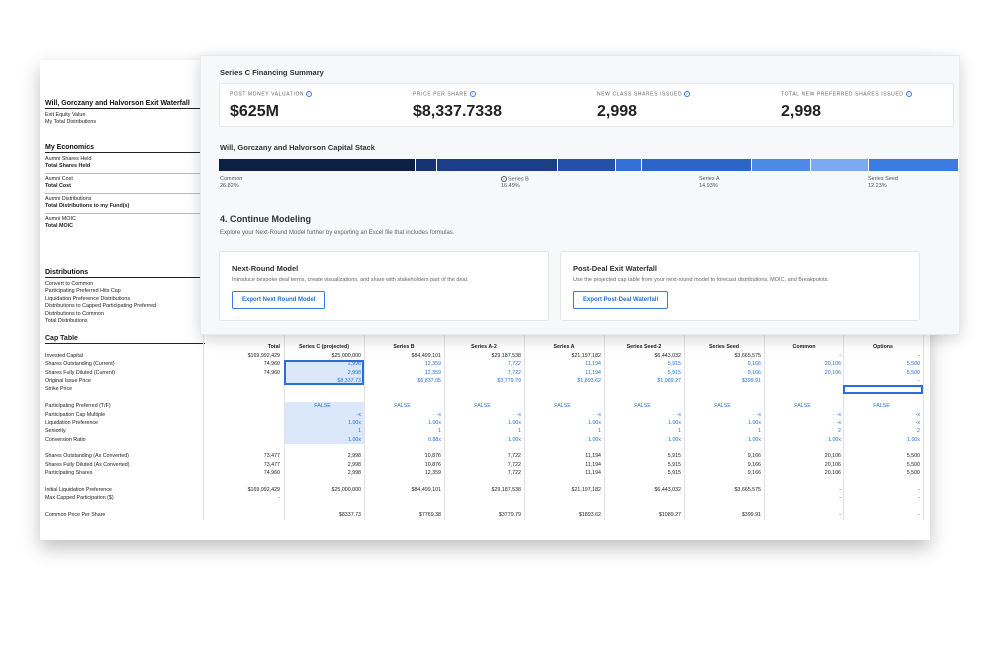 The image size is (1000, 650). What do you see at coordinates (484, 381) in the screenshot?
I see `table-cell: $3,779.79` at bounding box center [484, 381].